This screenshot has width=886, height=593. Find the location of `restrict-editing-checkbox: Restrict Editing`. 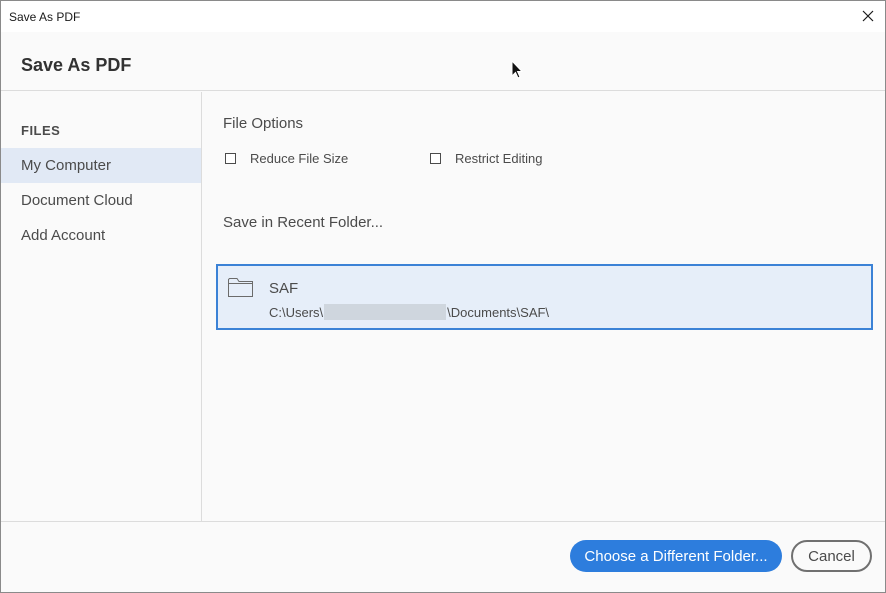

restrict-editing-checkbox: Restrict Editing is located at coordinates (486, 158).